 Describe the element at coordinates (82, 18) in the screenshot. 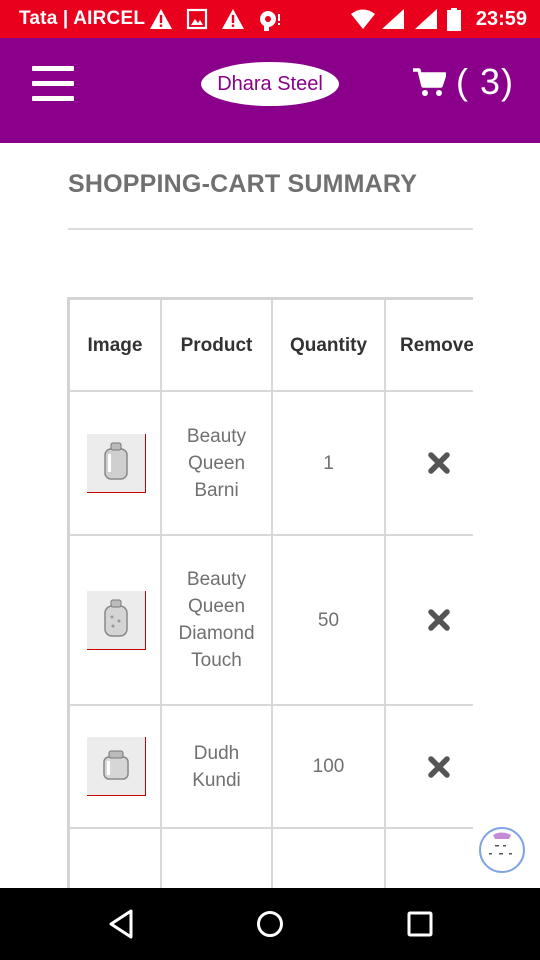

I see `carrier-label: Tata | AIRCEL` at that location.